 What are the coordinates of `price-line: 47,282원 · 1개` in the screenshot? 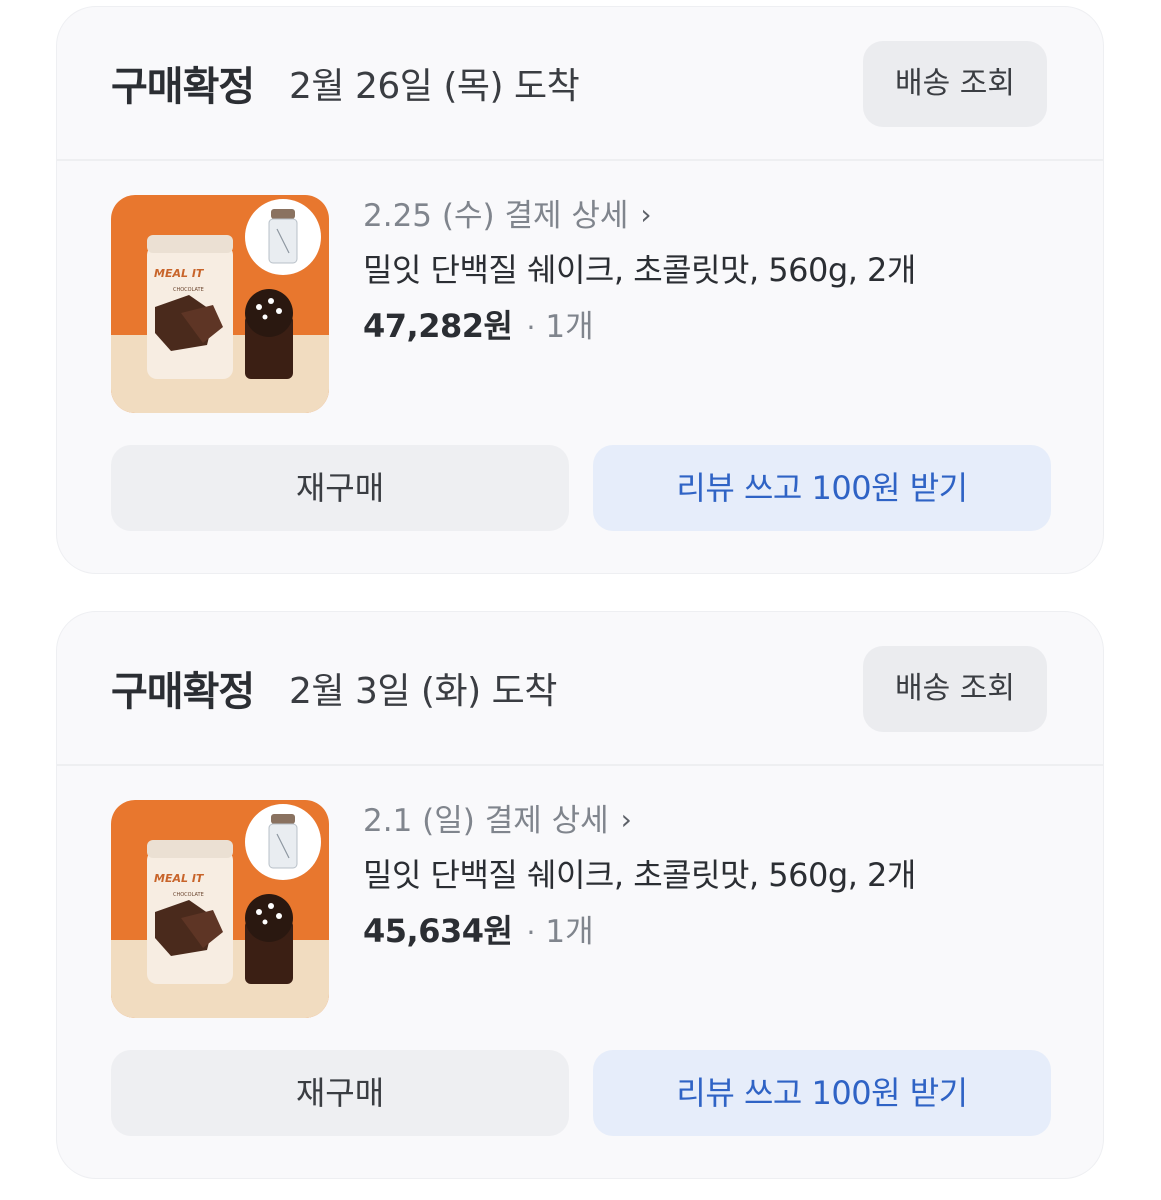 It's located at (478, 329).